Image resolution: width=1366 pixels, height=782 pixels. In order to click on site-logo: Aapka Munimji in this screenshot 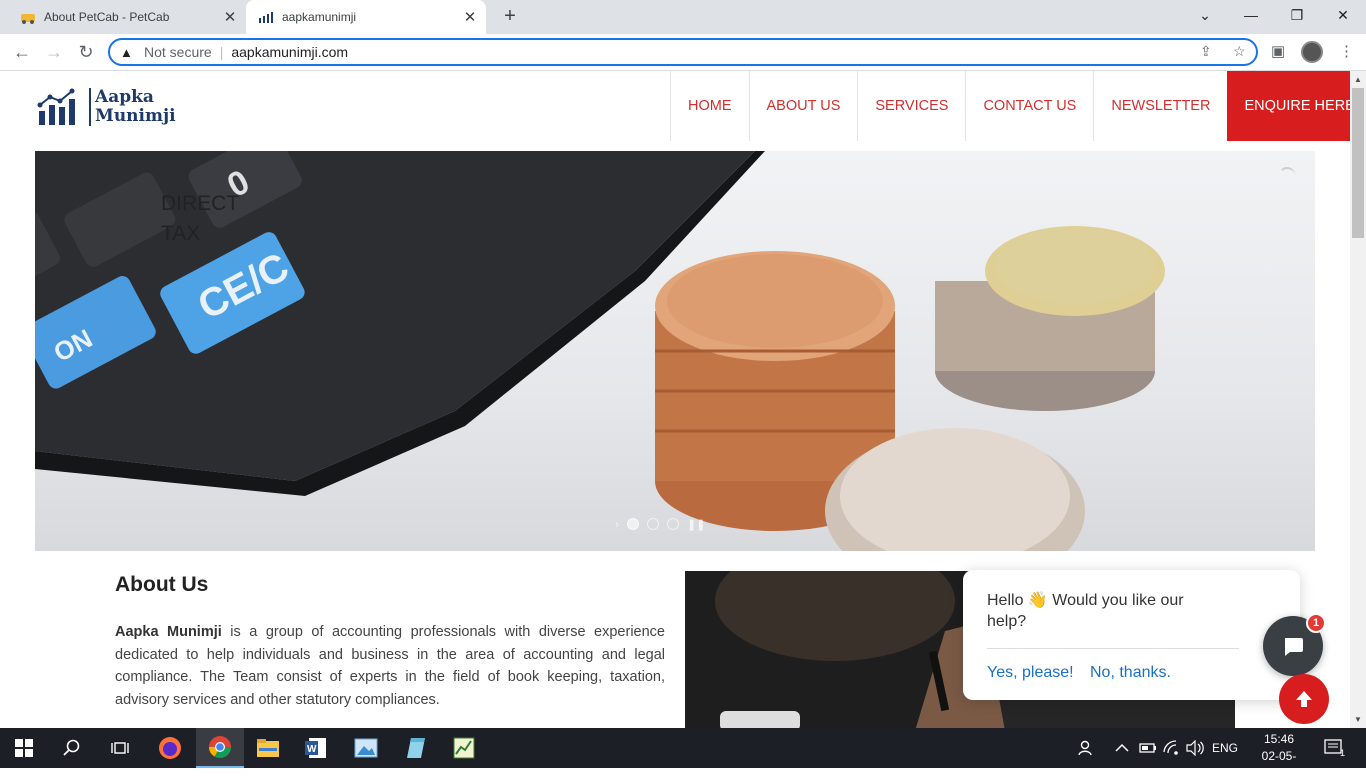, I will do `click(106, 107)`.